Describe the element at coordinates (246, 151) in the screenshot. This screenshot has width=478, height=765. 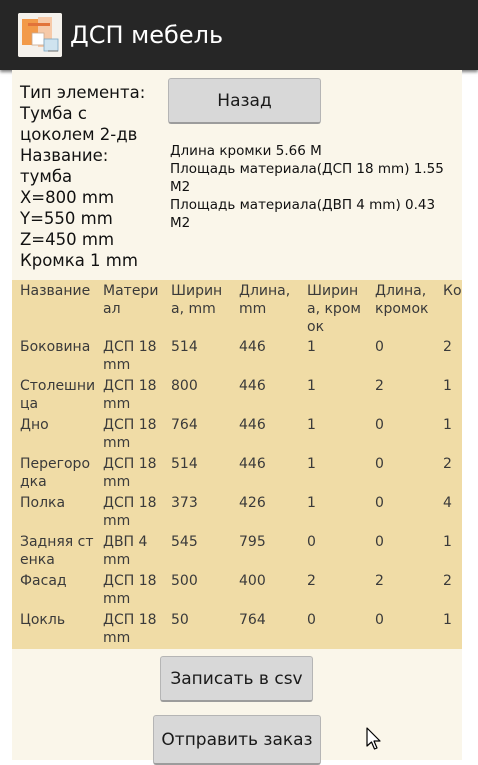
I see `edge-length: Длина кромки 5.66 M` at that location.